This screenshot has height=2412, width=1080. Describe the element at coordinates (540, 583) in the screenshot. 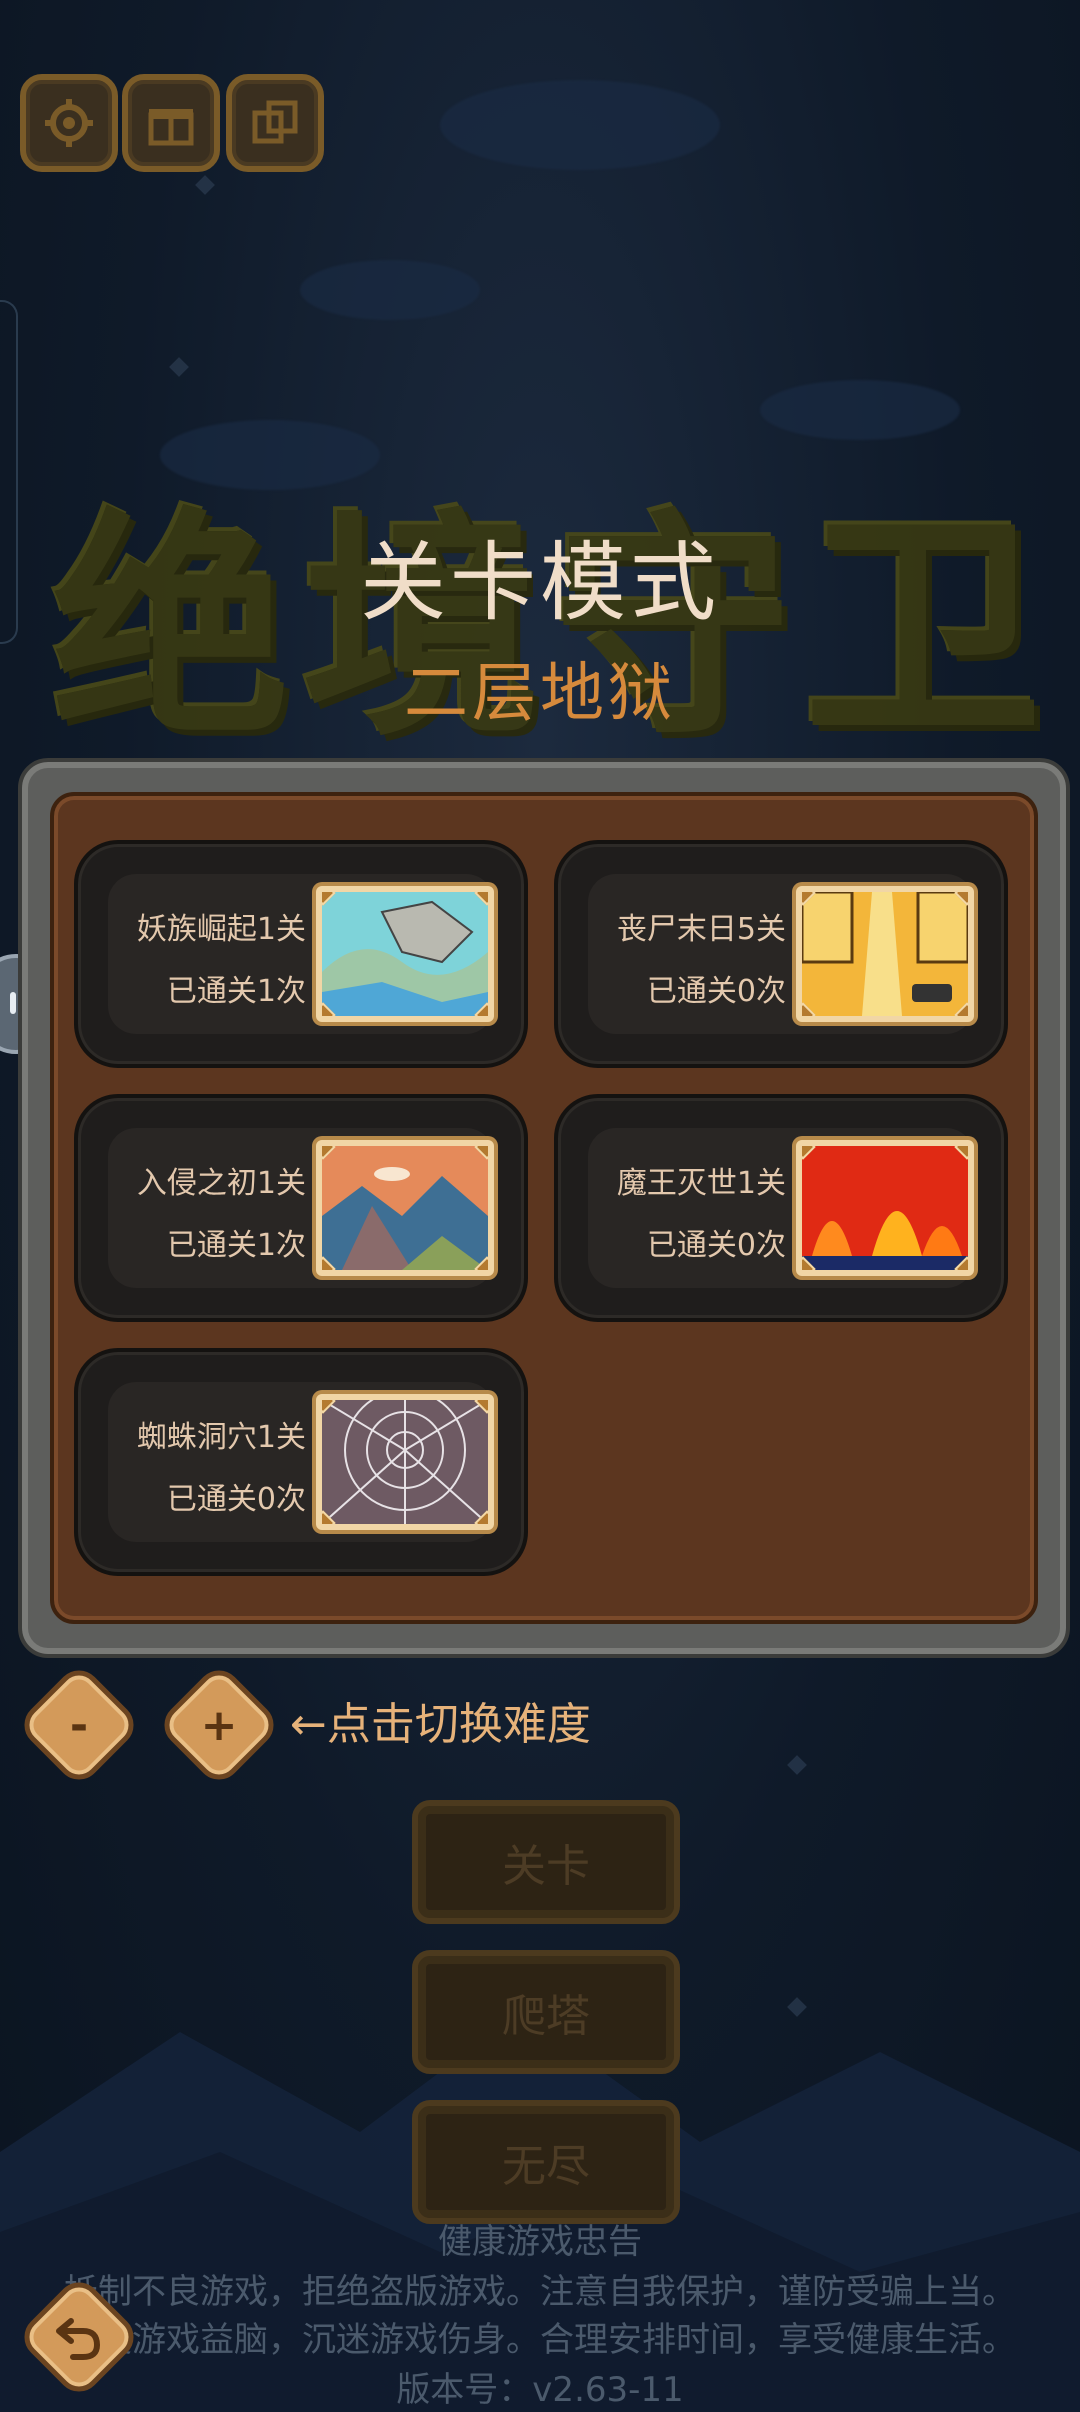

I see `page-title: 关卡模式` at that location.